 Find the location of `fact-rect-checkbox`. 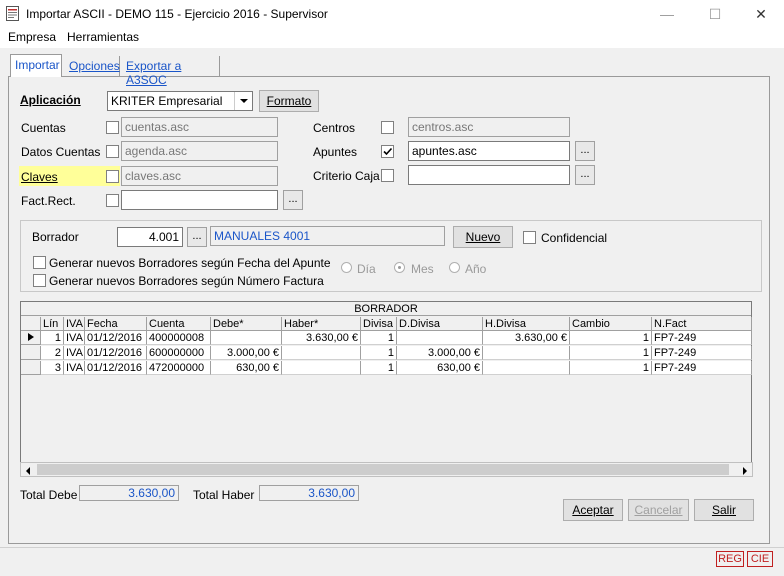

fact-rect-checkbox is located at coordinates (112, 200).